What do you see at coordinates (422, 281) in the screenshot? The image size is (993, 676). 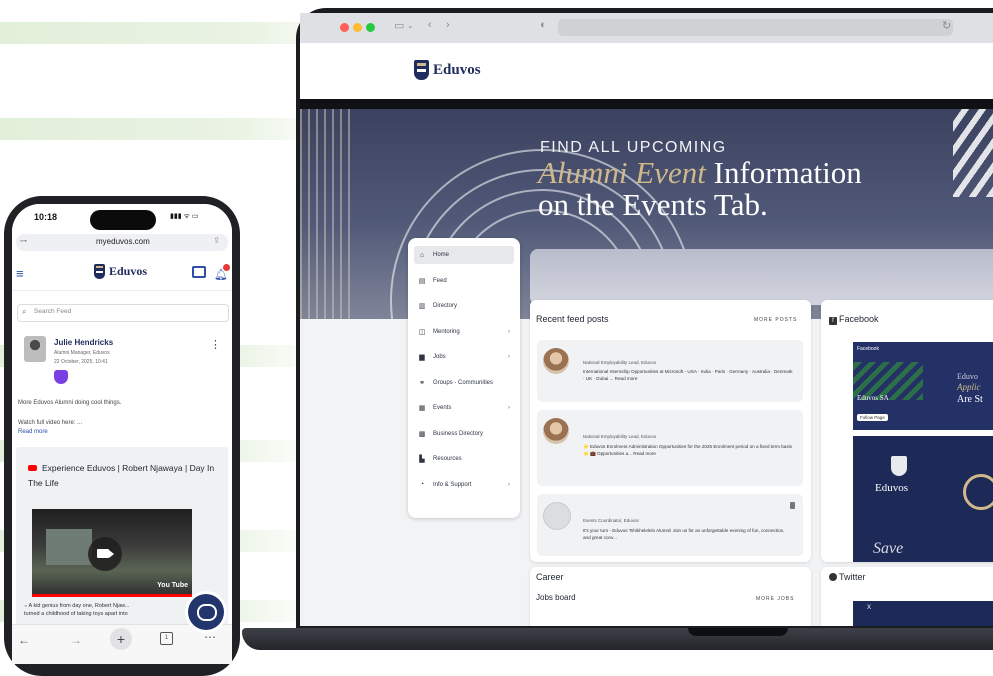 I see `feed-icon: ▤` at bounding box center [422, 281].